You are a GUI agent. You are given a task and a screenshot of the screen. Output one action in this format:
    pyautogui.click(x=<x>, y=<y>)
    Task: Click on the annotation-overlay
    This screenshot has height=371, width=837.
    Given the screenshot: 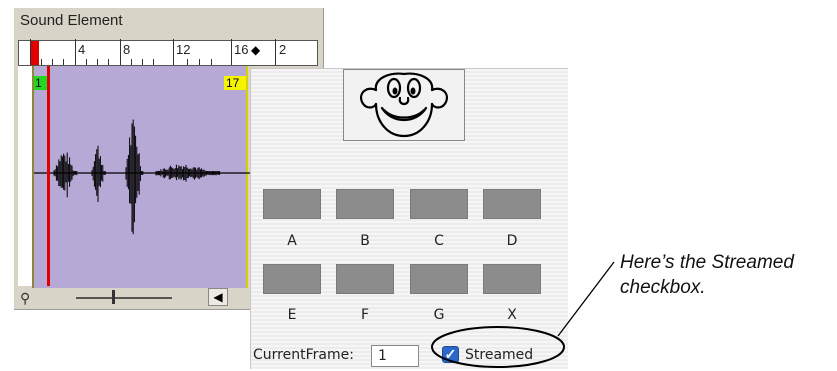 What is the action you would take?
    pyautogui.click(x=523, y=314)
    